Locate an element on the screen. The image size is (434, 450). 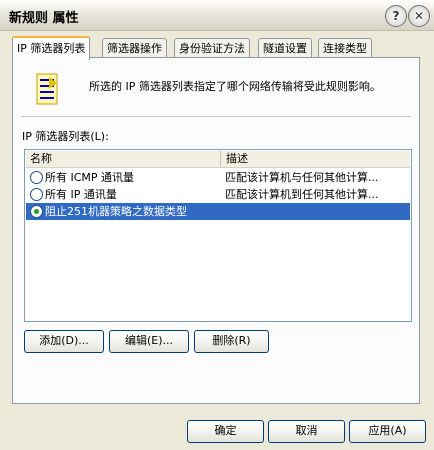
row-name: 所有 IP 通讯量 is located at coordinates (81, 194).